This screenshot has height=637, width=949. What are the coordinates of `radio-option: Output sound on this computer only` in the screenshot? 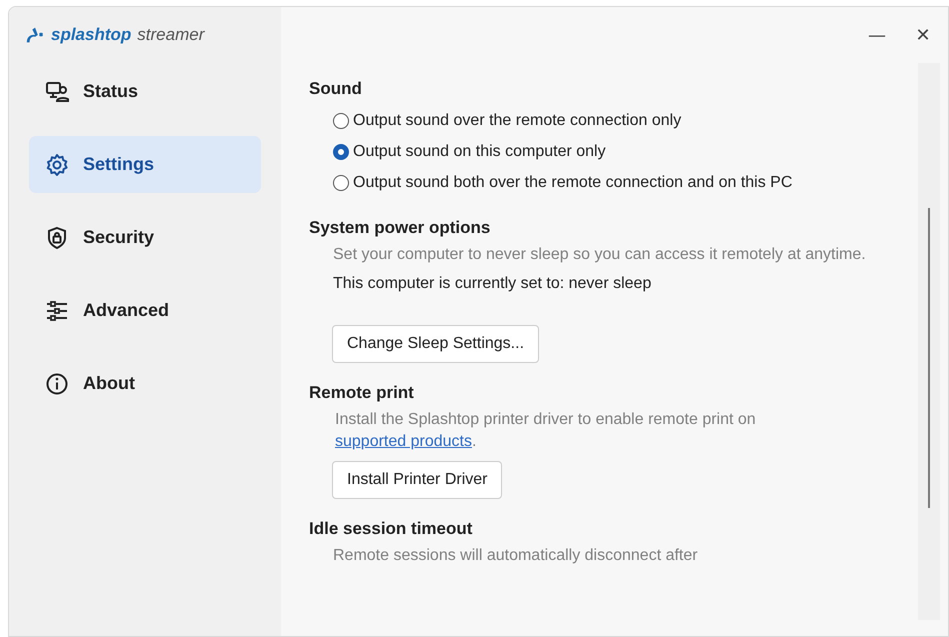 It's located at (625, 151).